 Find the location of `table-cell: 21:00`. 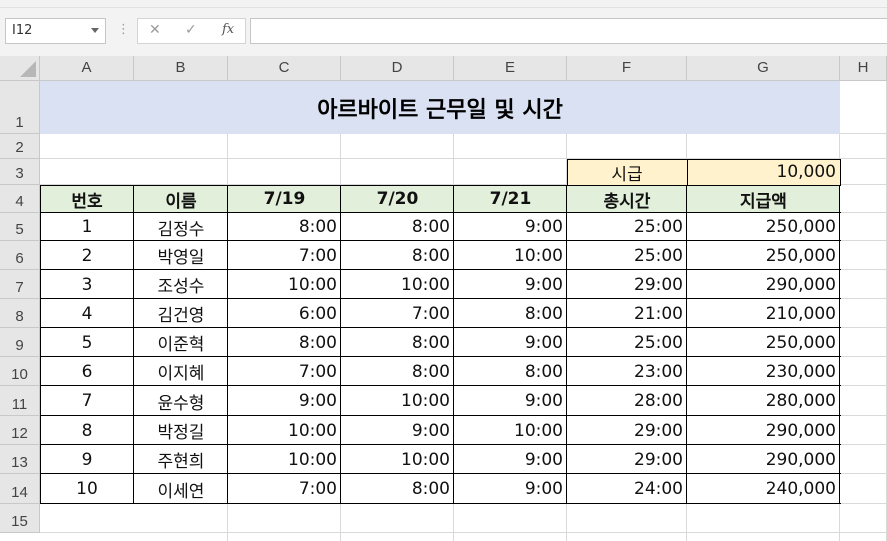

table-cell: 21:00 is located at coordinates (627, 313).